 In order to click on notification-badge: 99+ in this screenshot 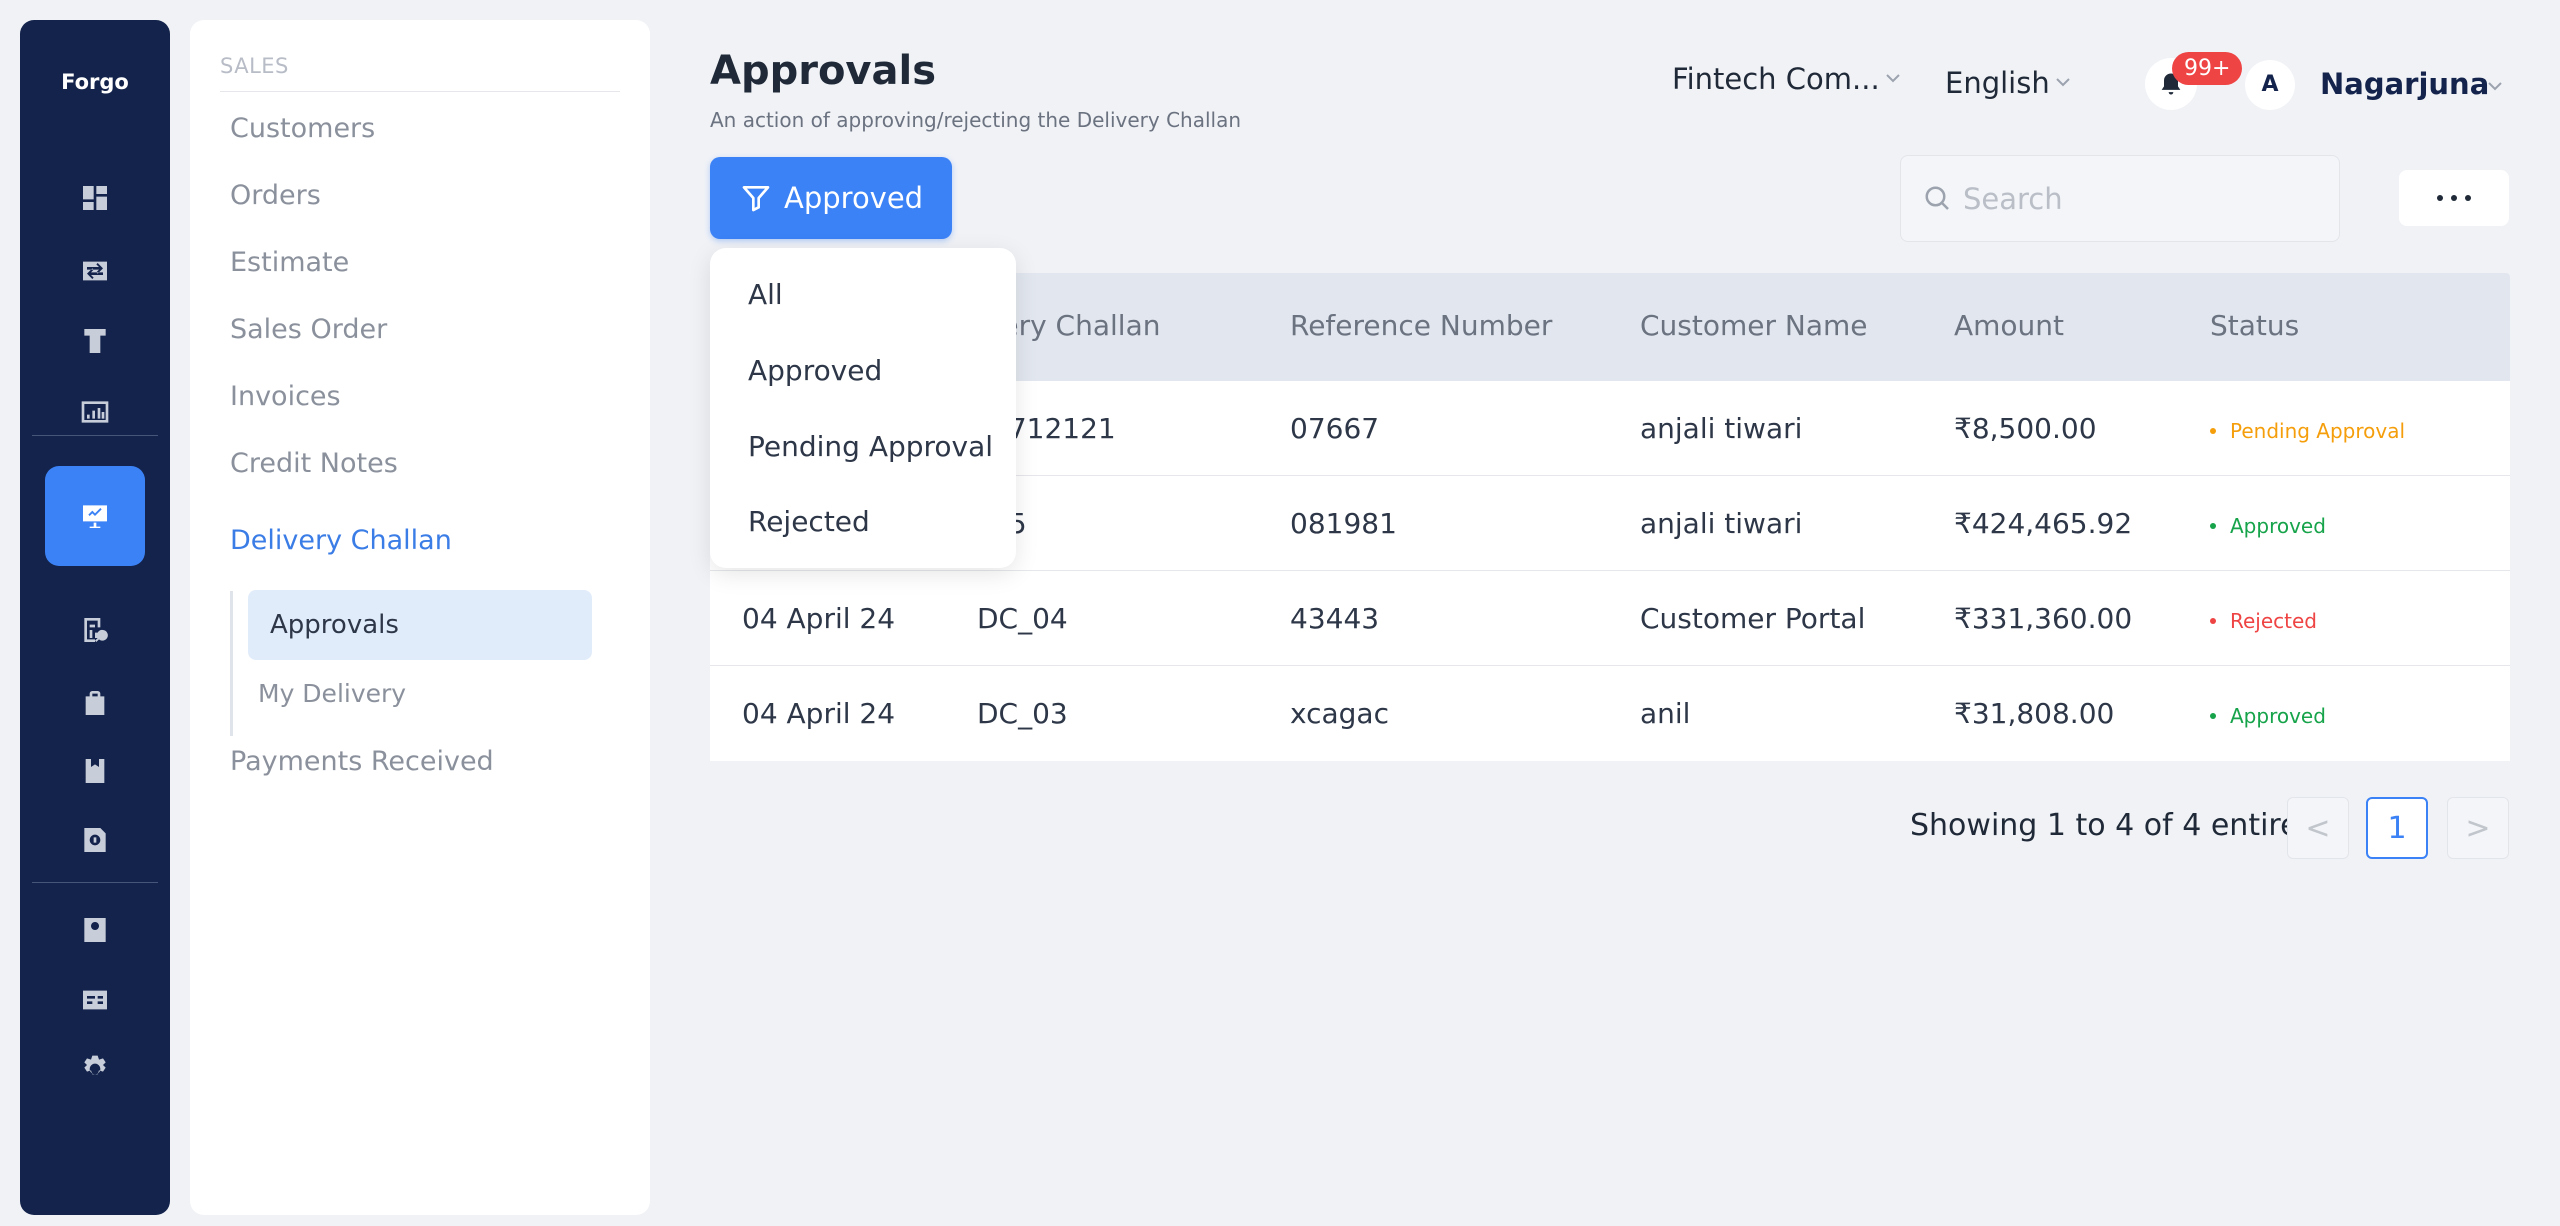, I will do `click(2207, 68)`.